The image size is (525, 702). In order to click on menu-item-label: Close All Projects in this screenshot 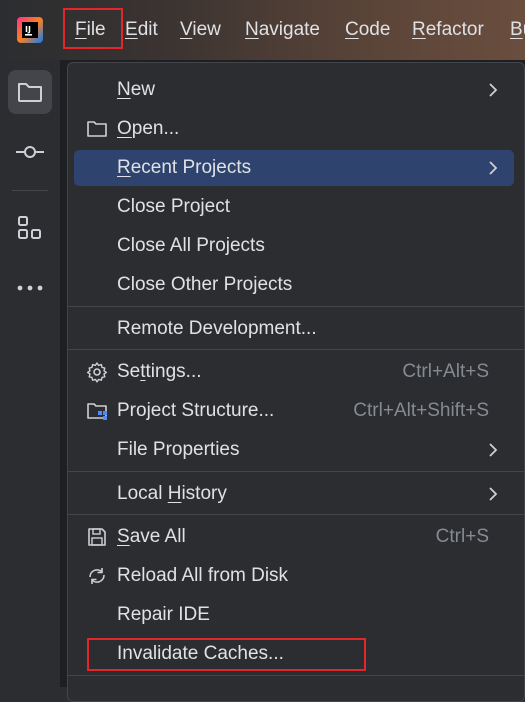, I will do `click(191, 245)`.